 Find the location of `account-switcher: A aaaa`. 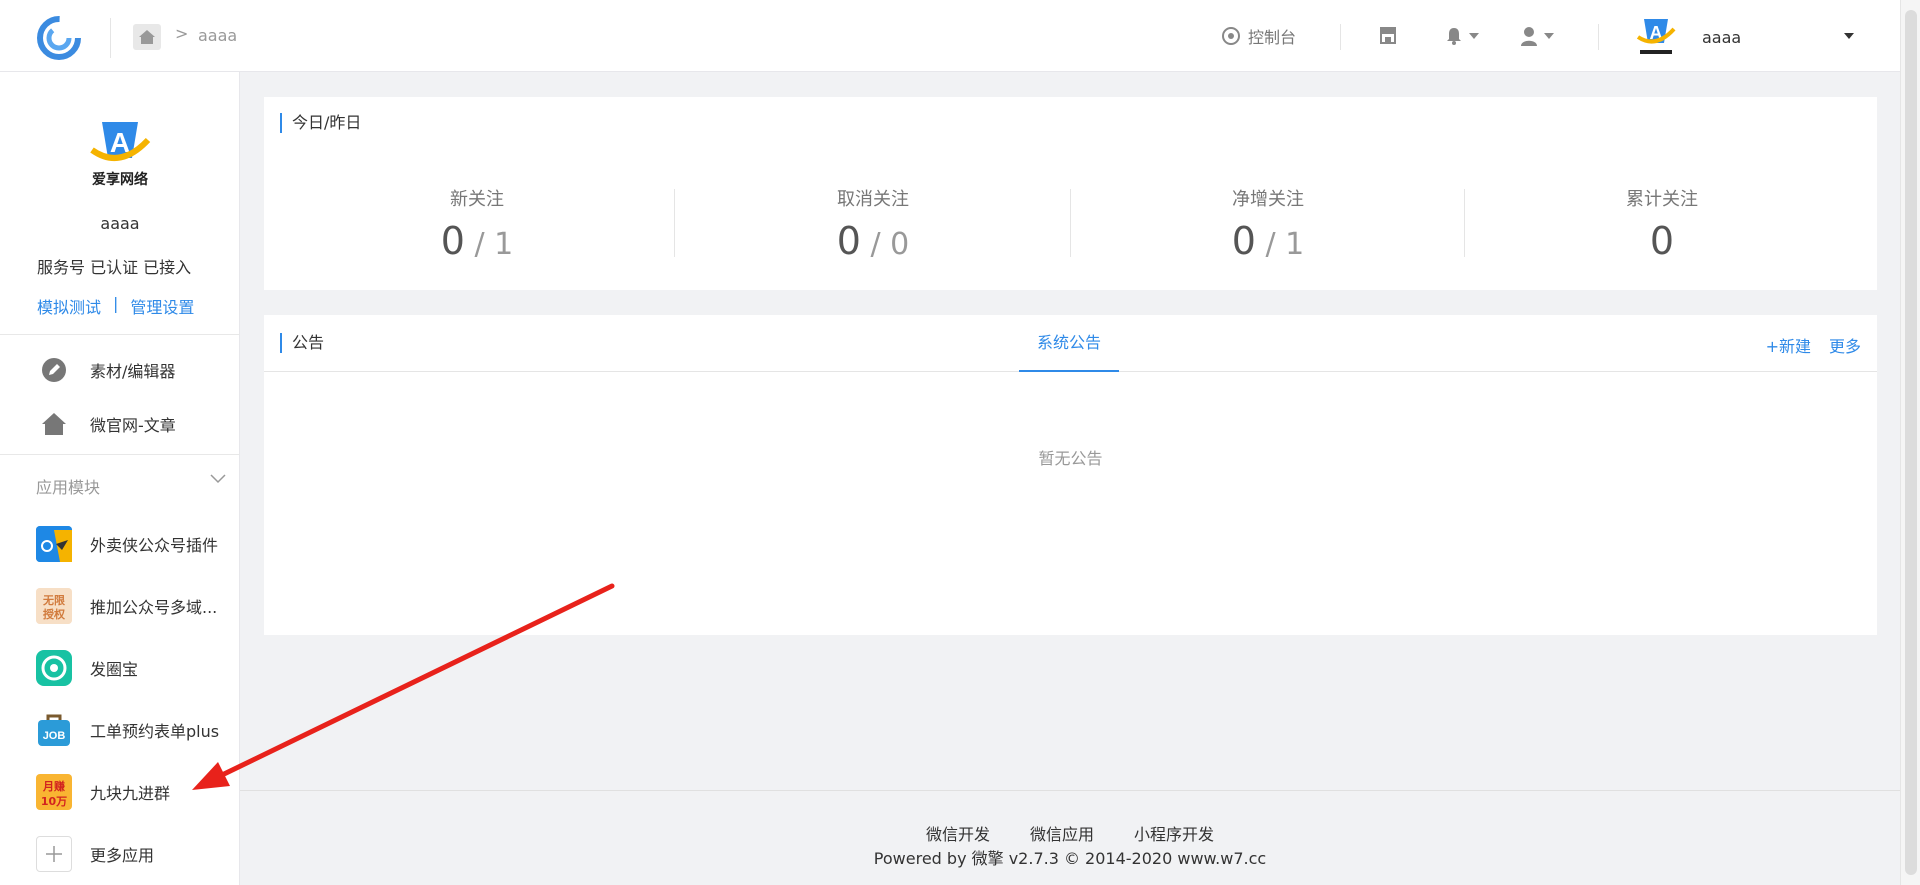

account-switcher: A aaaa is located at coordinates (1744, 37).